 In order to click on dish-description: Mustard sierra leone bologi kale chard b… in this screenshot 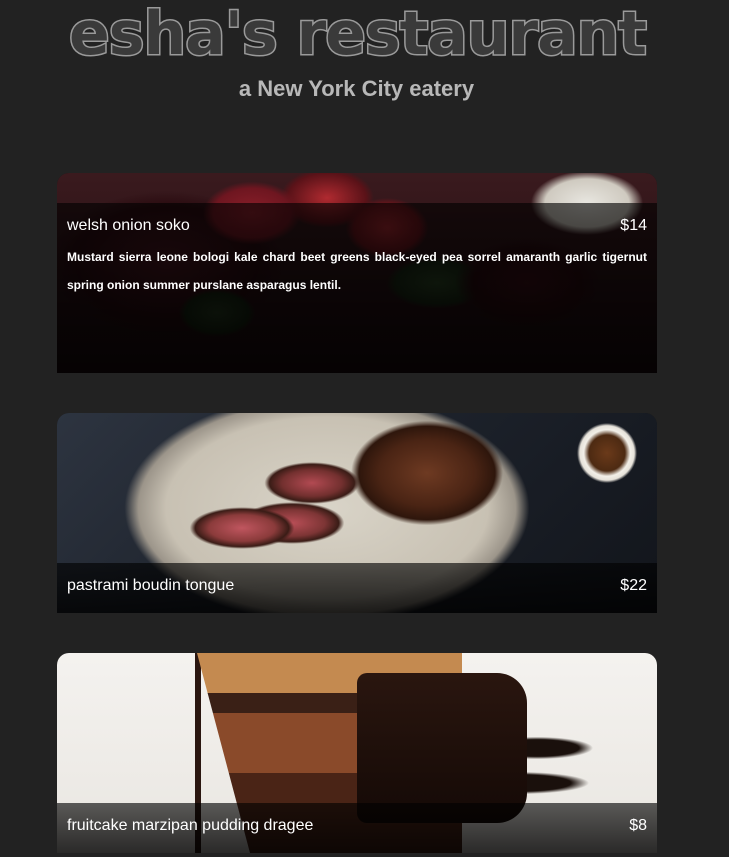, I will do `click(357, 271)`.